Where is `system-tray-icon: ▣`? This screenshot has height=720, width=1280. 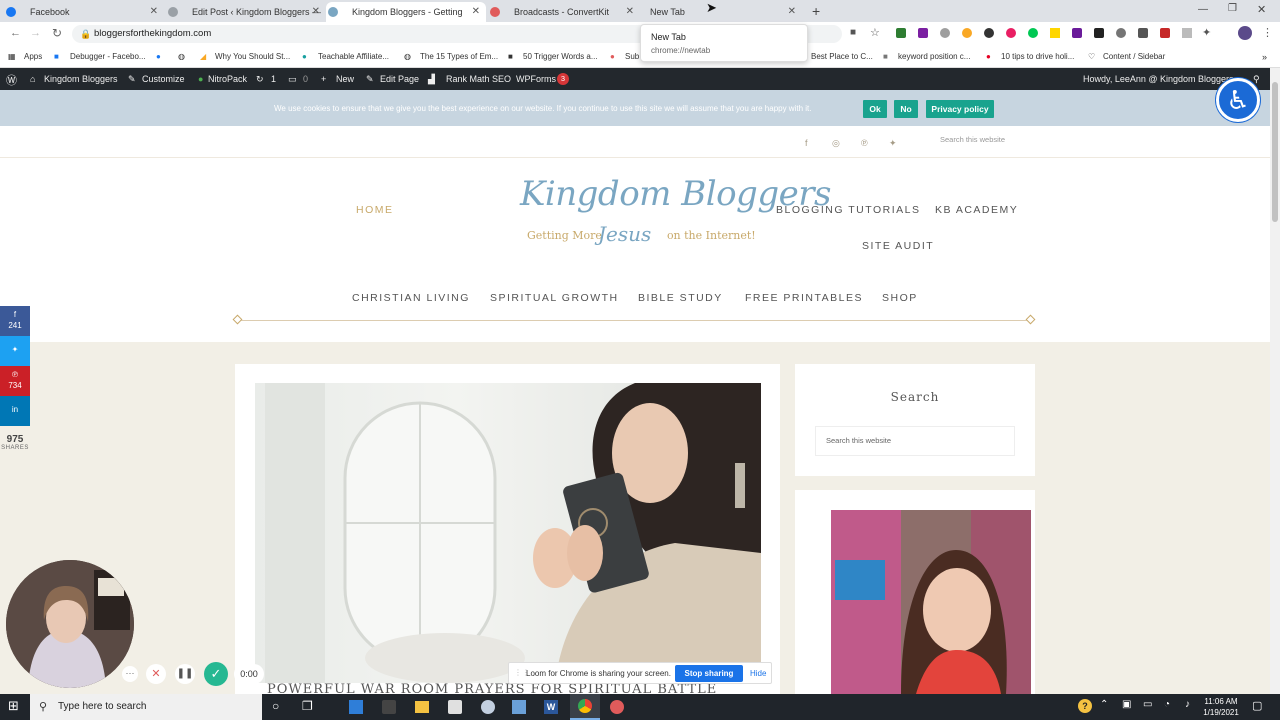 system-tray-icon: ▣ is located at coordinates (1126, 704).